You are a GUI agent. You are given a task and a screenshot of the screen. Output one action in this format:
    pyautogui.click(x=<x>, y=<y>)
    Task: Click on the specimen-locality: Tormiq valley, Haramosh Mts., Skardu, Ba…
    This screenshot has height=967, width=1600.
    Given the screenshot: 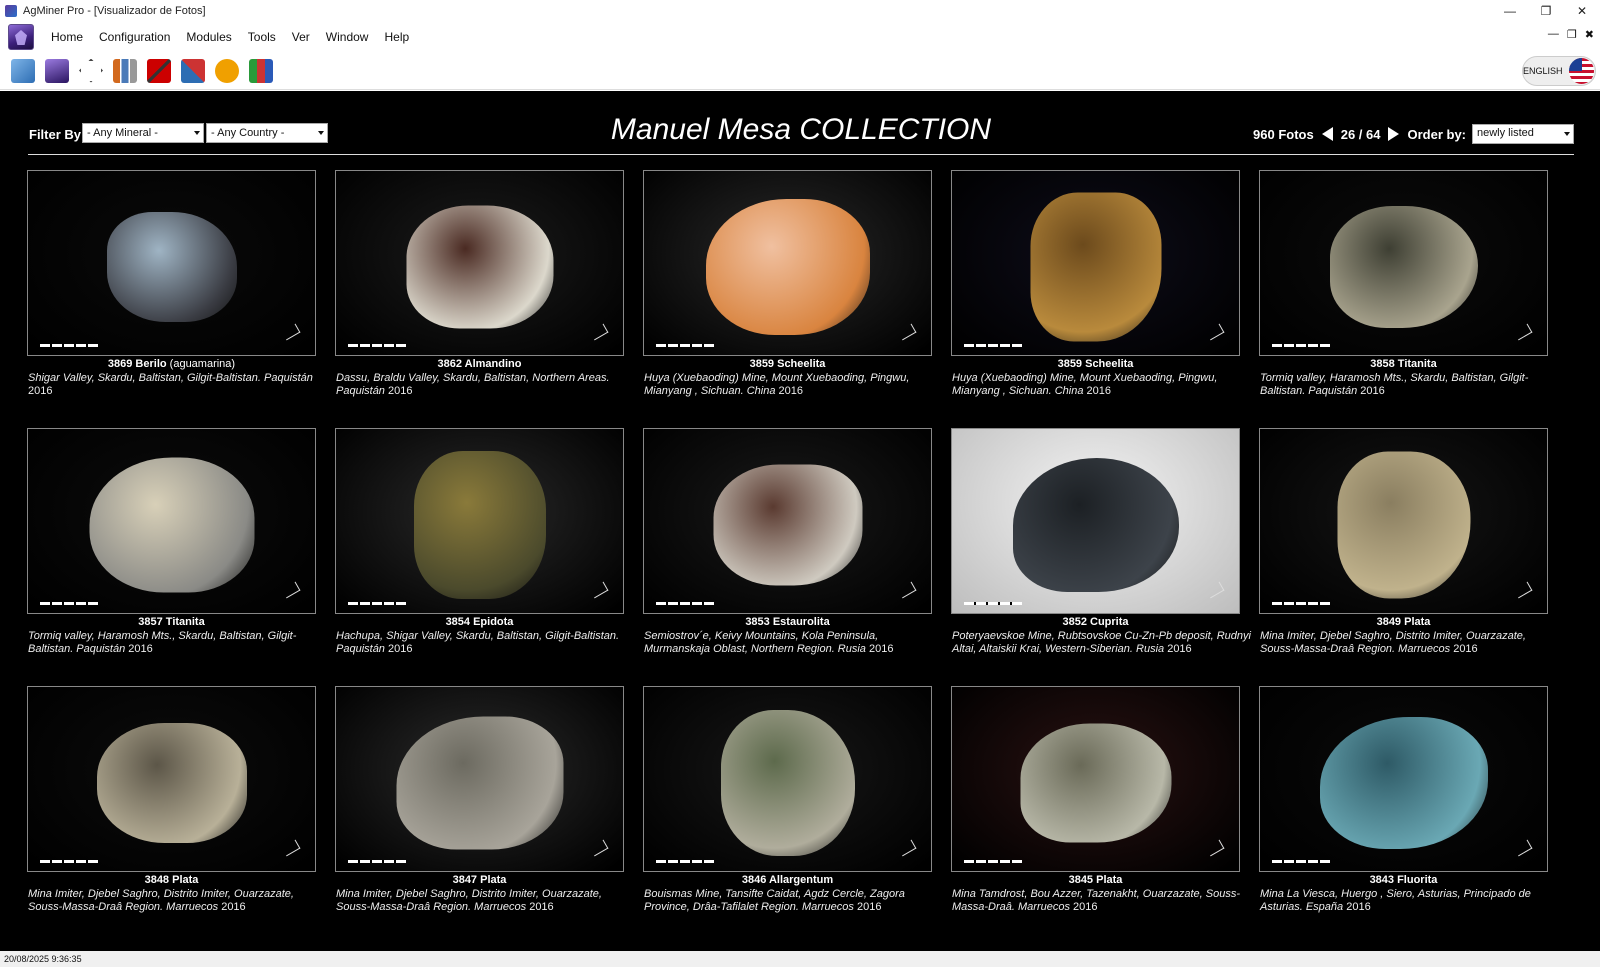 What is the action you would take?
    pyautogui.click(x=1410, y=385)
    